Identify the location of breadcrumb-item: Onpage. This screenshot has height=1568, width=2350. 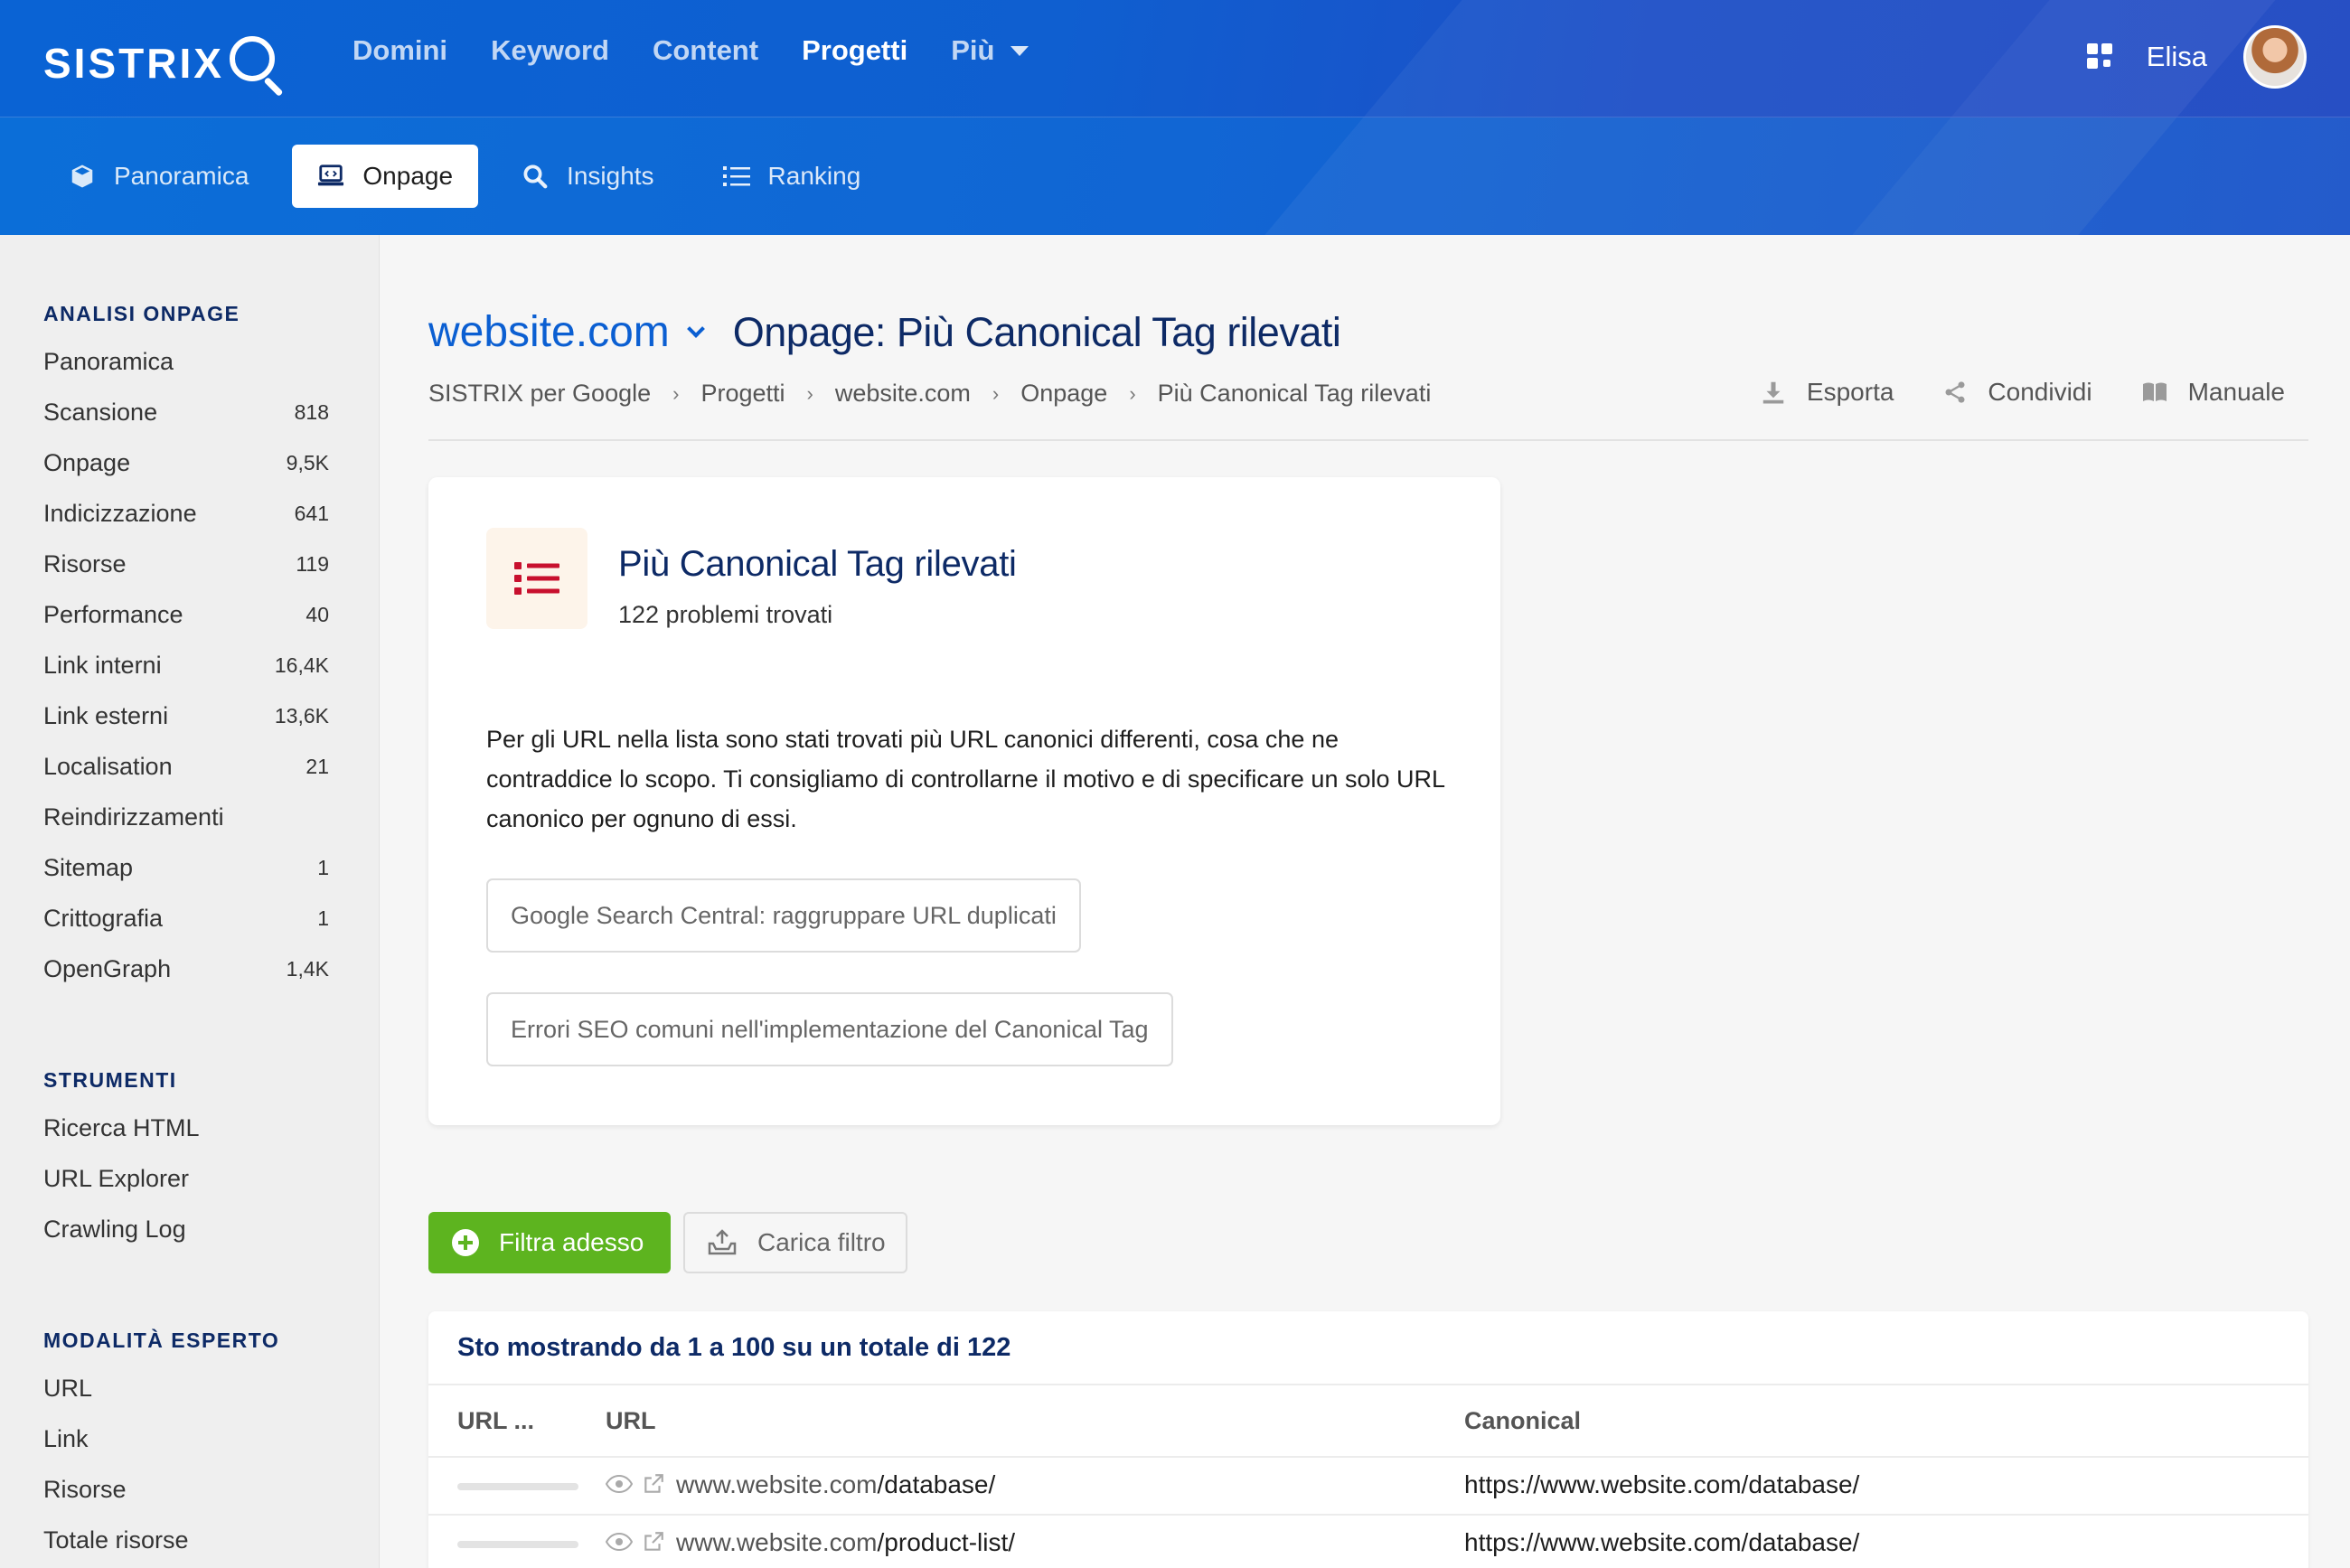
(1063, 394).